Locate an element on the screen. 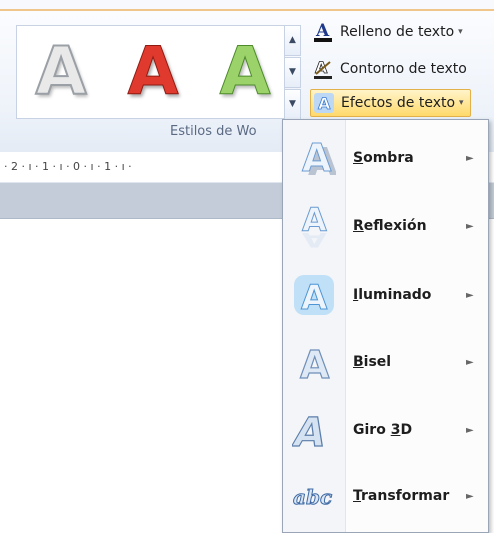 The image size is (494, 533). menu-item-label: Iluminado is located at coordinates (392, 295).